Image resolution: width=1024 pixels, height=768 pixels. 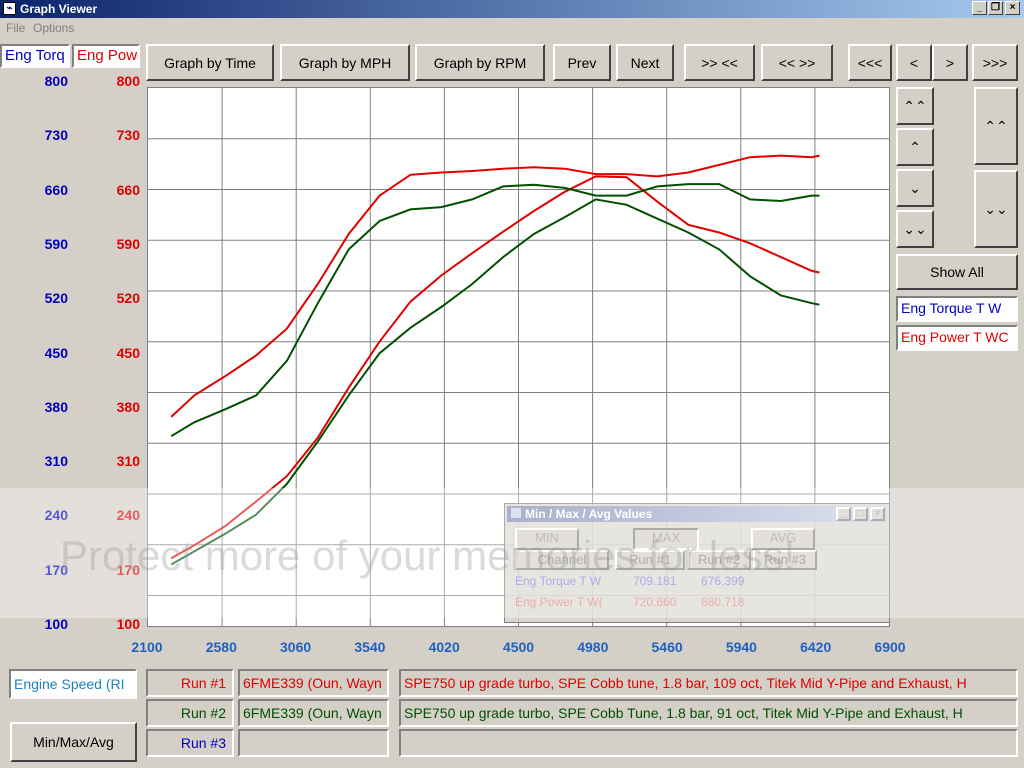 What do you see at coordinates (1012, 8) in the screenshot?
I see `close-button: ×` at bounding box center [1012, 8].